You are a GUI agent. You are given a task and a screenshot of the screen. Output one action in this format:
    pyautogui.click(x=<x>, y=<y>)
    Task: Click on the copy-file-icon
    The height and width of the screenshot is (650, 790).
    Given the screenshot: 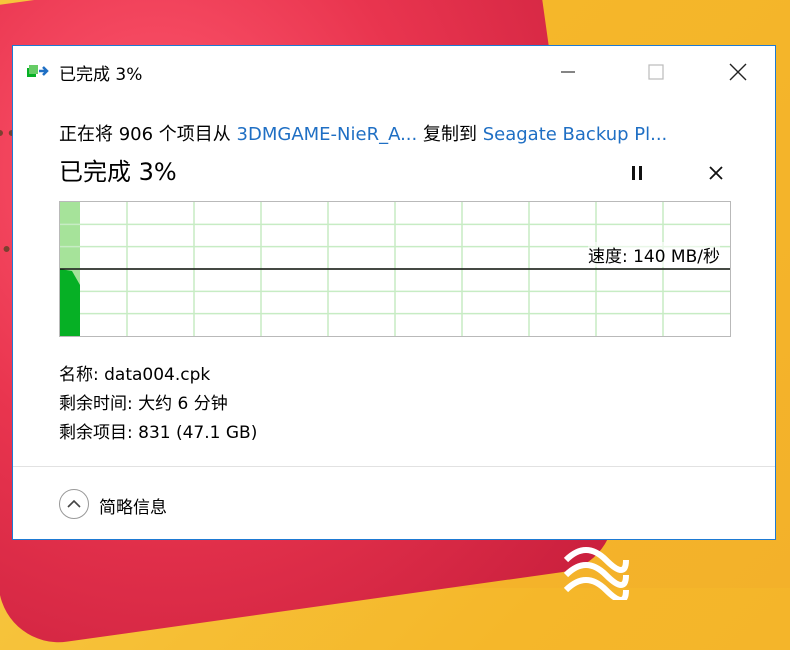 What is the action you would take?
    pyautogui.click(x=38, y=71)
    